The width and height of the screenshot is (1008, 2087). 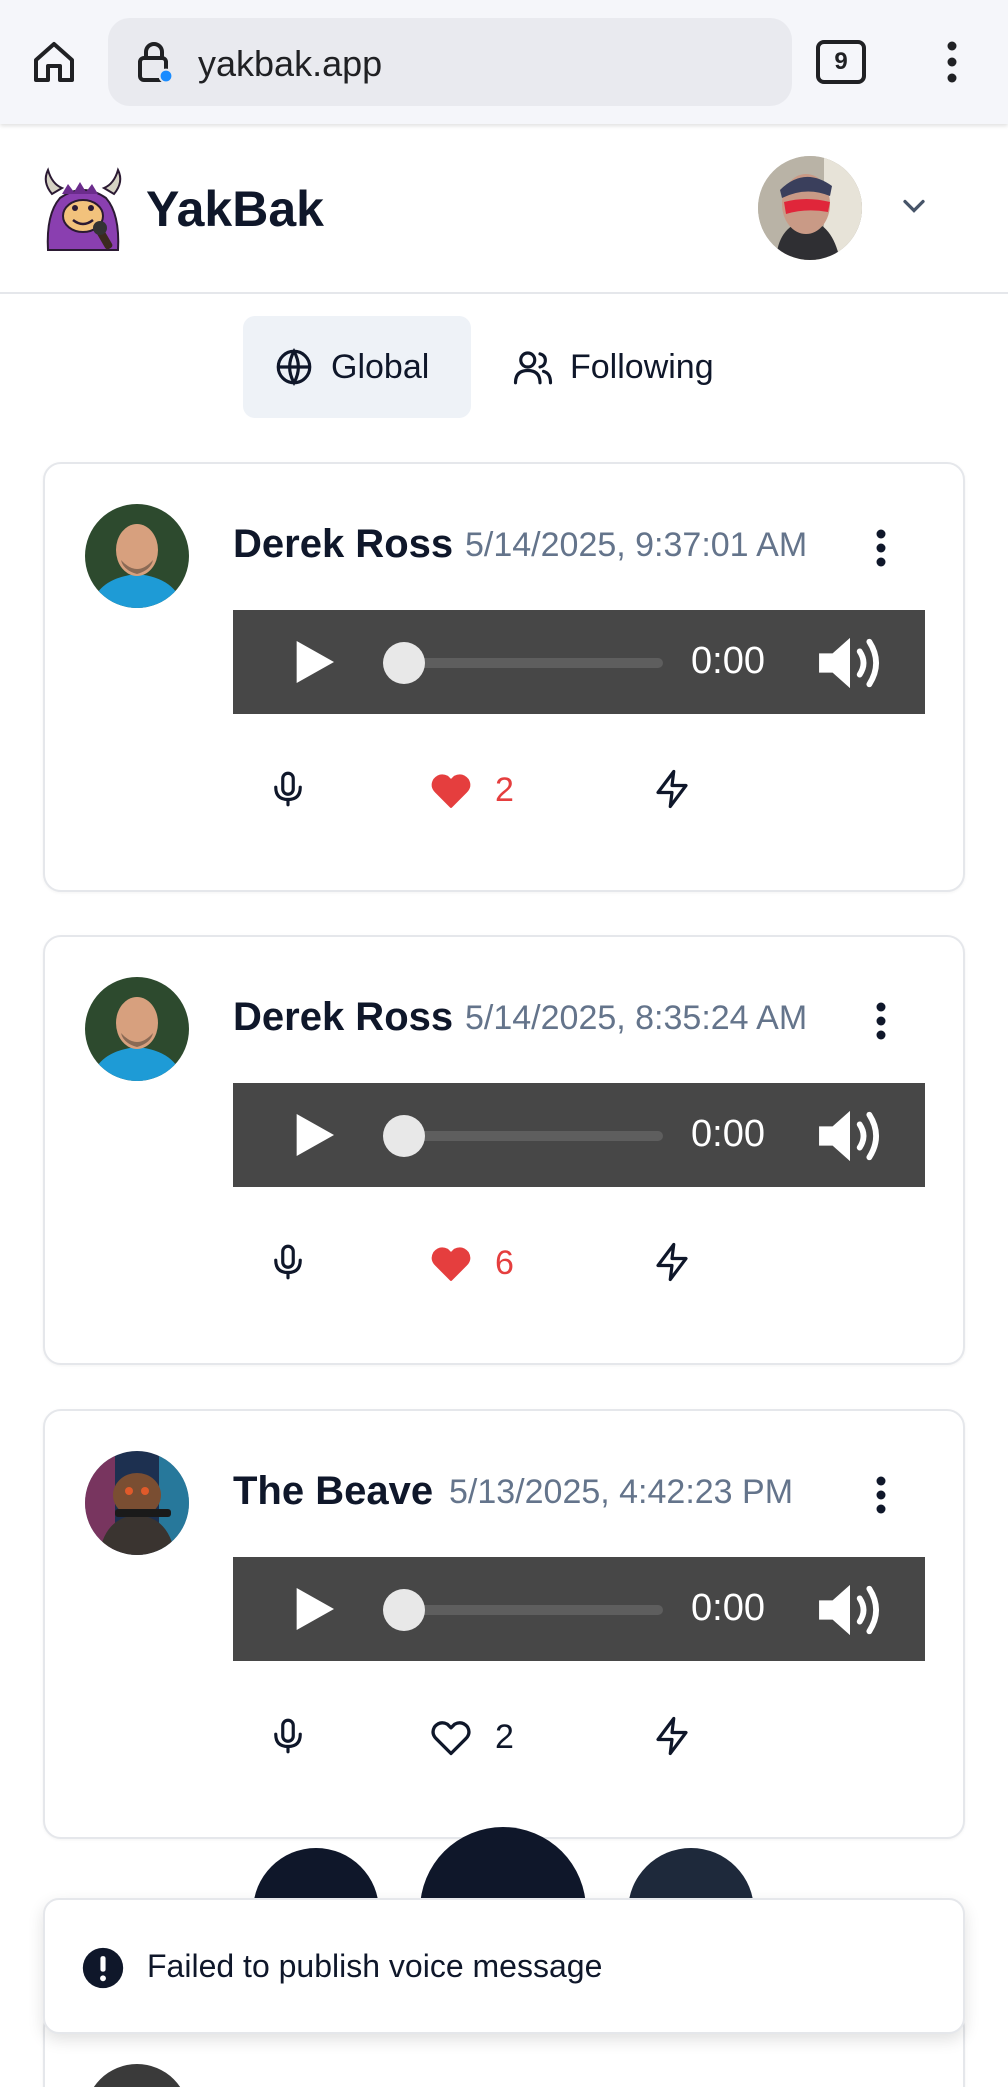 I want to click on post-timestamp: 5/14/2025, 9:37:01 AM, so click(x=636, y=545).